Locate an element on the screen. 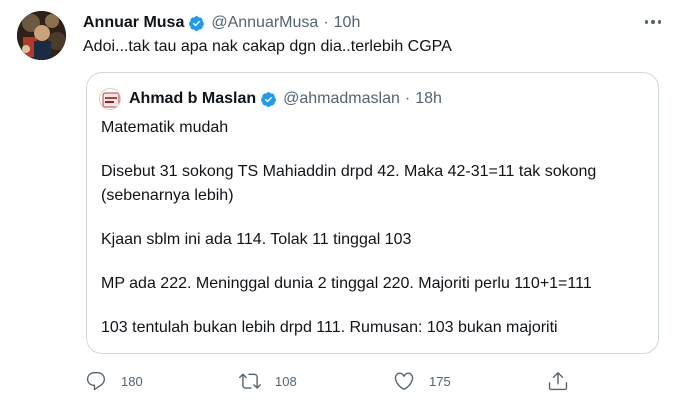 This screenshot has width=681, height=400. author-name: Annuar Musa is located at coordinates (133, 23).